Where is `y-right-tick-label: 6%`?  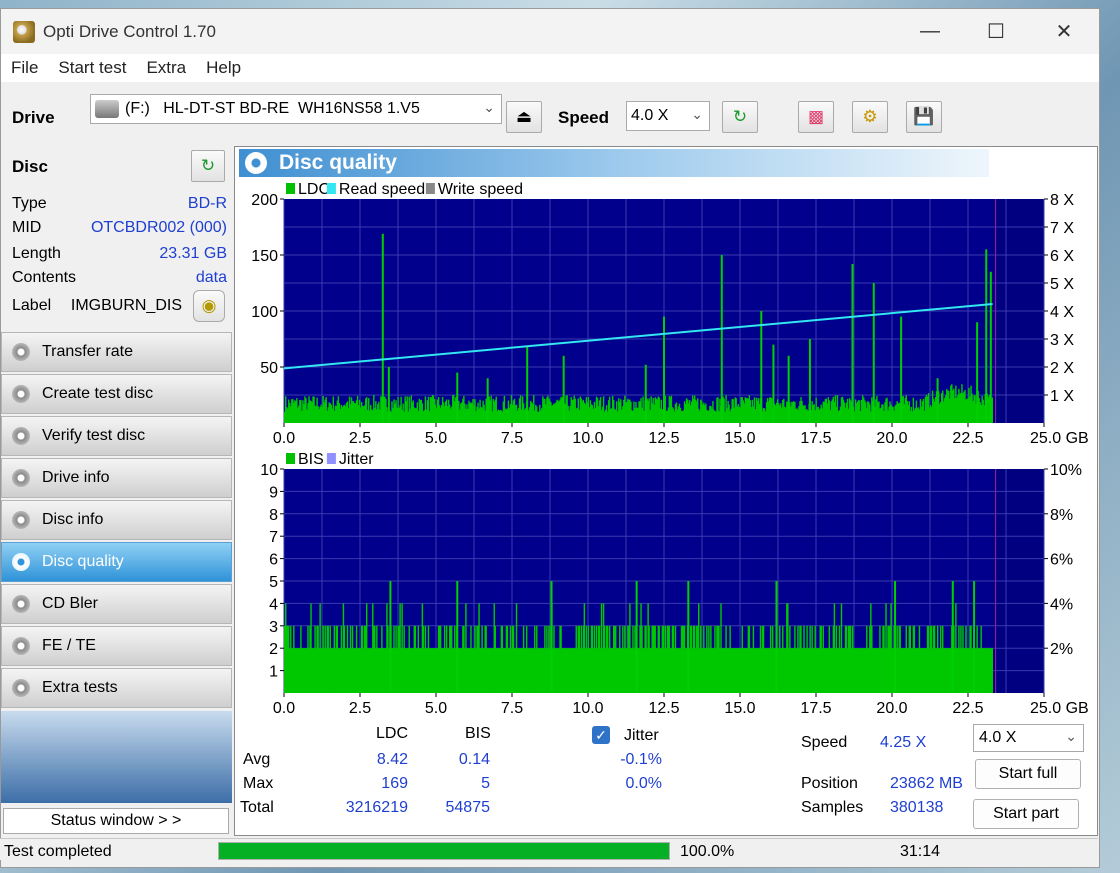 y-right-tick-label: 6% is located at coordinates (1061, 560).